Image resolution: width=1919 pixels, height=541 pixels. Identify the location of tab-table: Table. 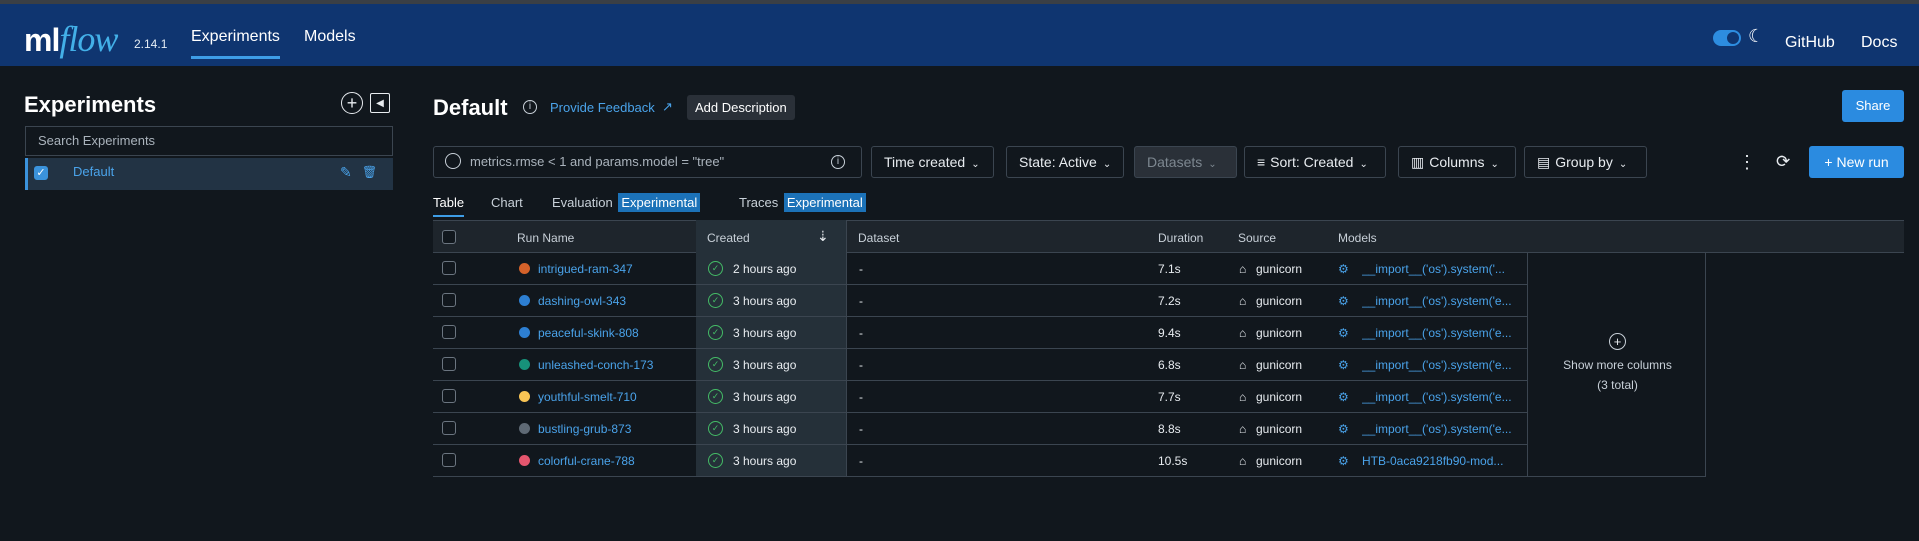
(449, 206).